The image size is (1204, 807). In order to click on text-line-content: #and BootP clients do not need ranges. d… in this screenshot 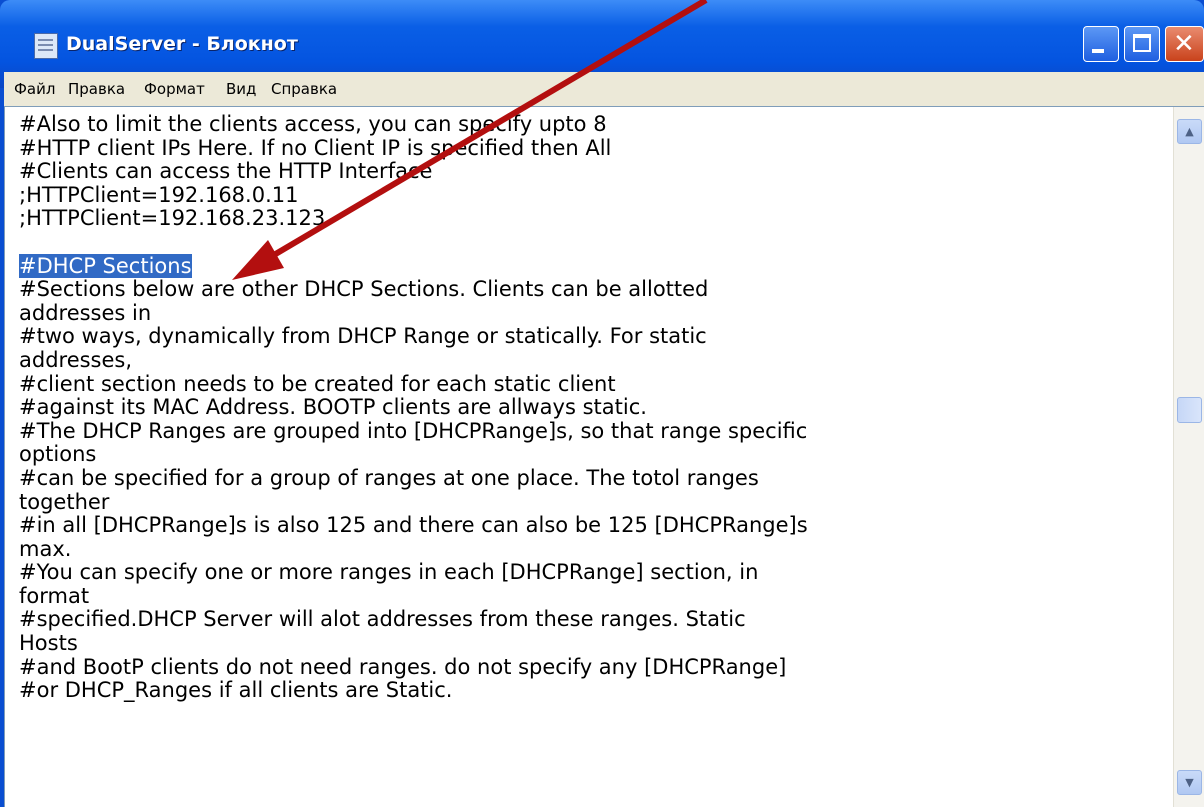, I will do `click(403, 666)`.